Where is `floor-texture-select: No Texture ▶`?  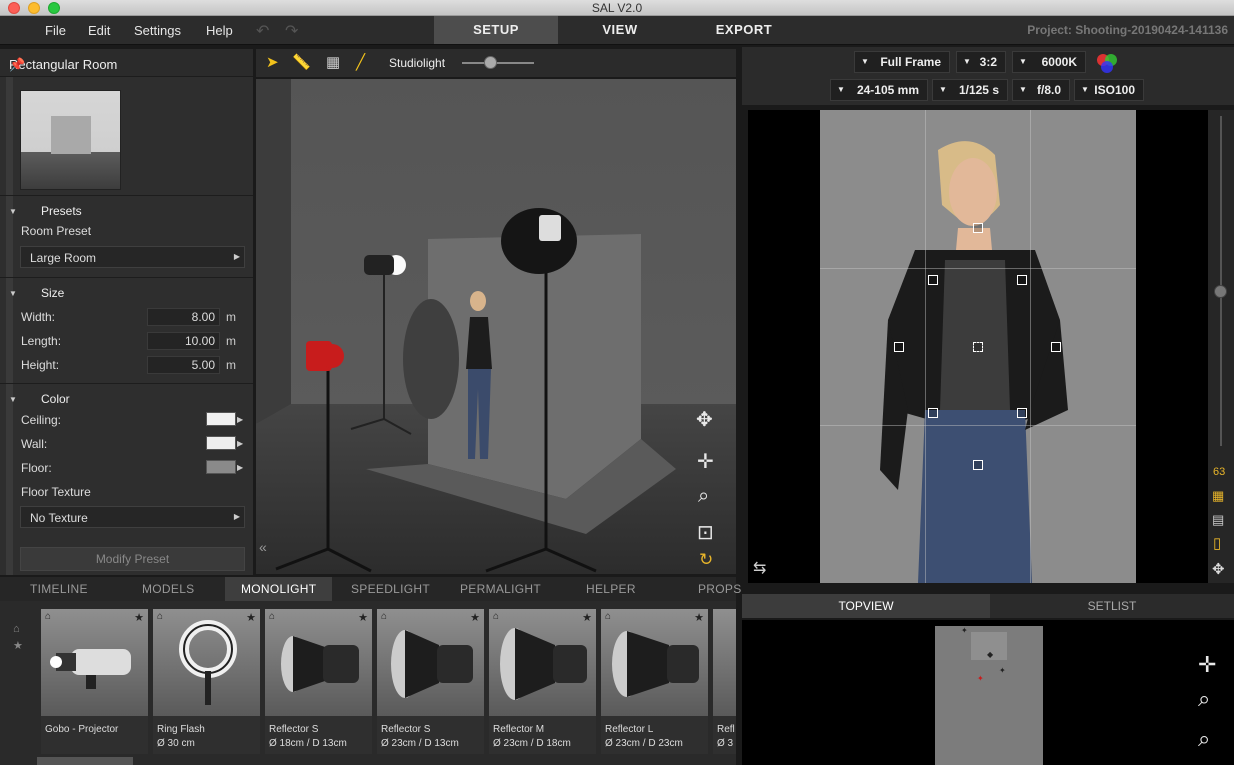 floor-texture-select: No Texture ▶ is located at coordinates (132, 517).